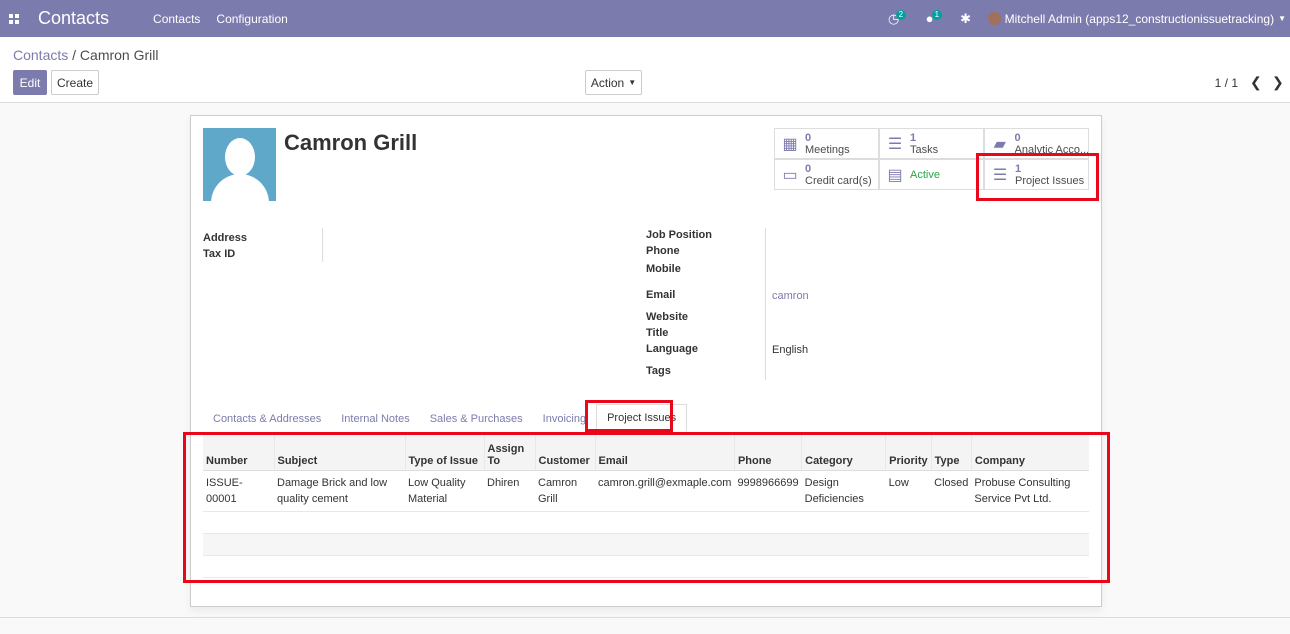  I want to click on mobile-label: Mobile, so click(663, 269).